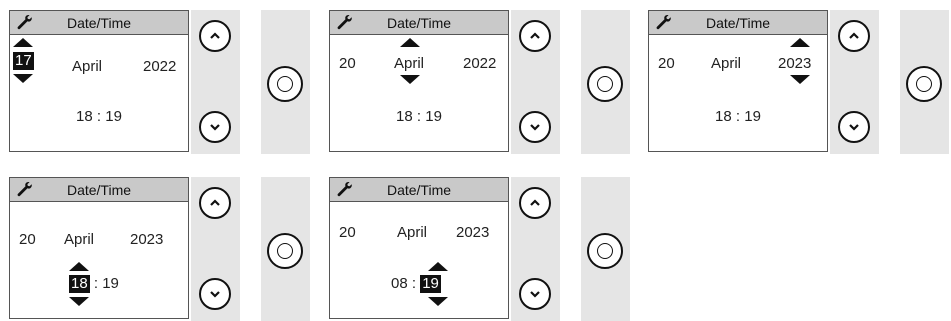  What do you see at coordinates (419, 248) in the screenshot?
I see `display-screen: Date/Time 20 April 2023 08 : 19` at bounding box center [419, 248].